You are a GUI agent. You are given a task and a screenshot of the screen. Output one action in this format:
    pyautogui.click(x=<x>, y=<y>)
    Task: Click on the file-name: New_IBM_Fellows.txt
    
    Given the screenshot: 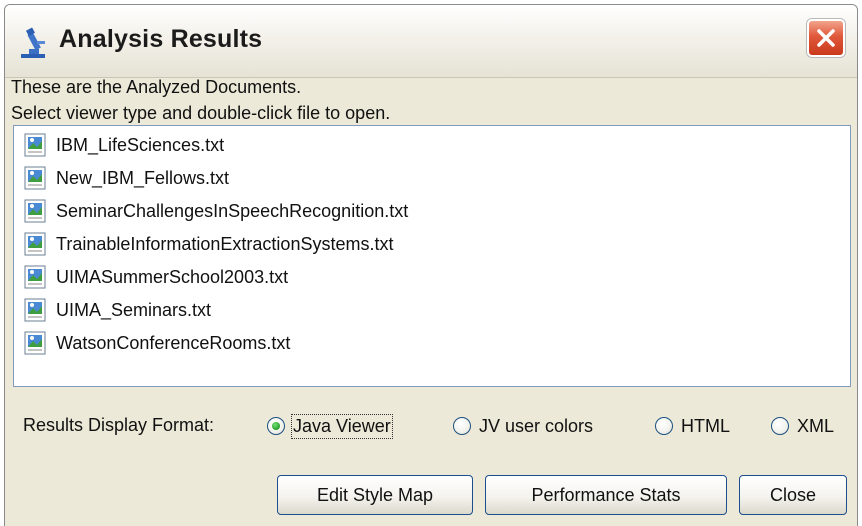 What is the action you would take?
    pyautogui.click(x=143, y=177)
    